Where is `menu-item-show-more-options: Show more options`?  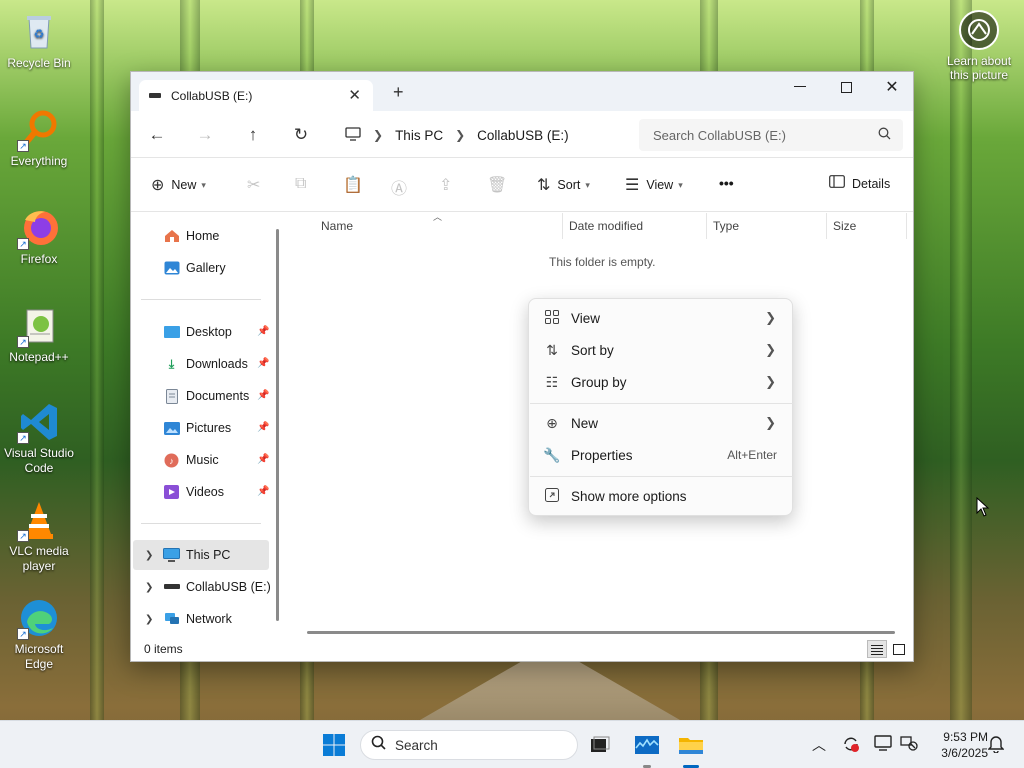
menu-item-show-more-options: Show more options is located at coordinates (660, 496).